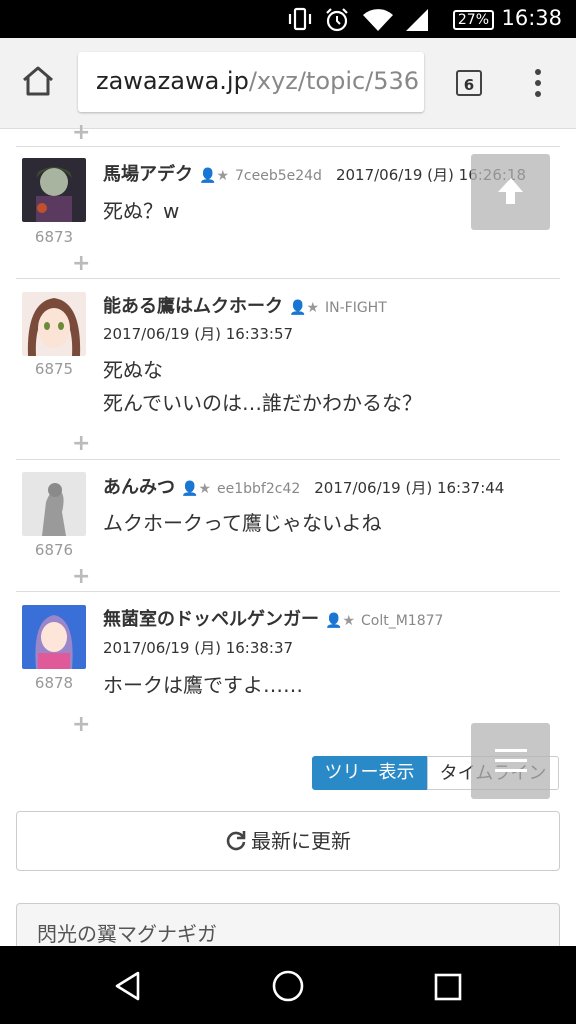  I want to click on status-bar: 27% 16:38, so click(288, 19).